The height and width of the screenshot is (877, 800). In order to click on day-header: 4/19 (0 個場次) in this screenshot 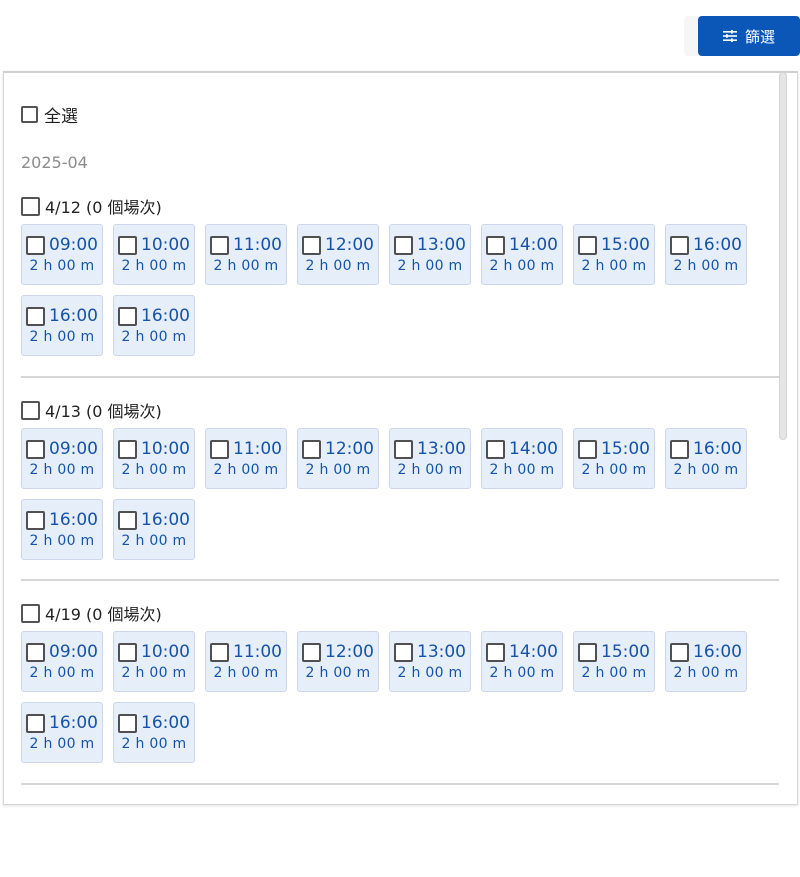, I will do `click(400, 613)`.